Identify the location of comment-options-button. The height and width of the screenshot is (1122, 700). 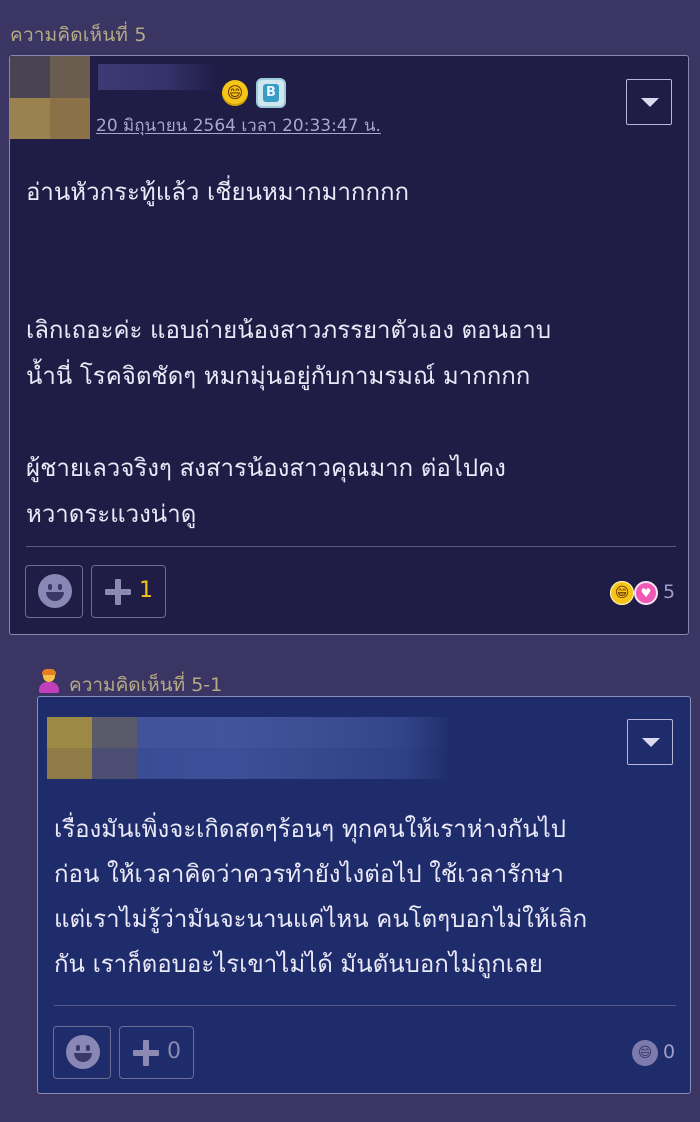
(649, 102).